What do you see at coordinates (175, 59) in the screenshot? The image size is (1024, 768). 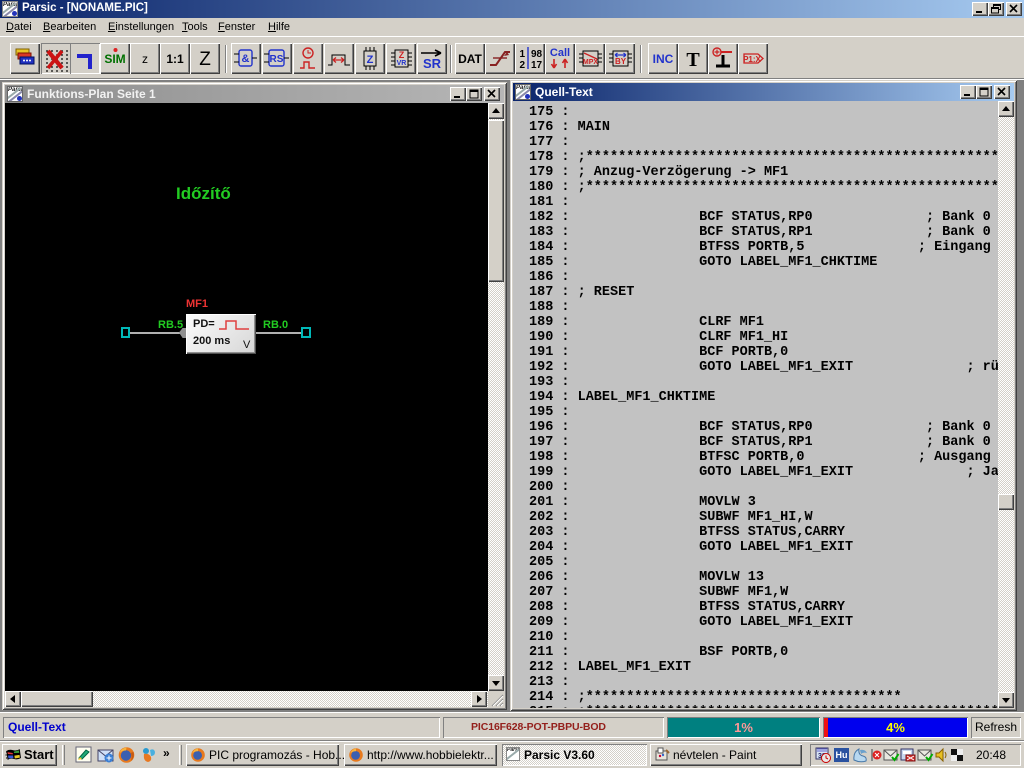 I see `svg-text: 1:1` at bounding box center [175, 59].